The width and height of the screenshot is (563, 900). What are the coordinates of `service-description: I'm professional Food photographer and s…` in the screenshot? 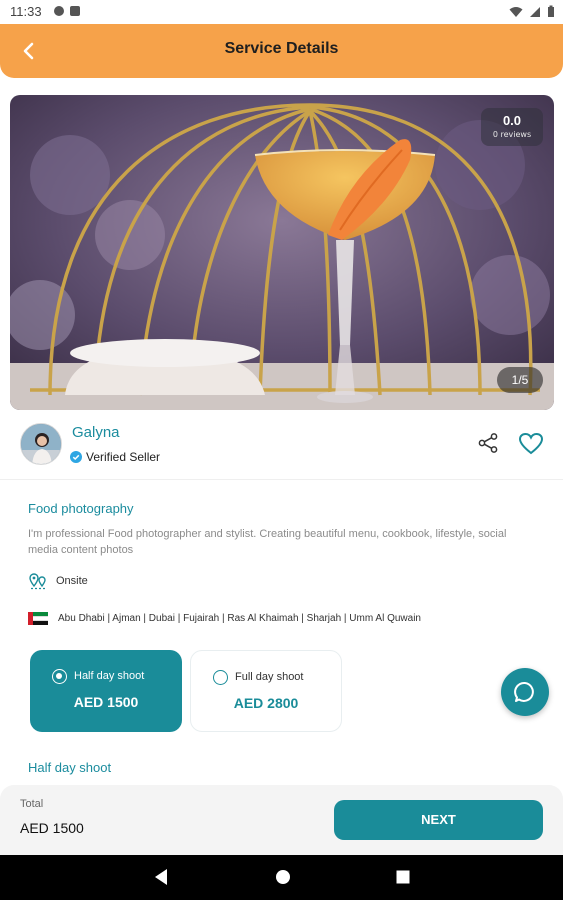 It's located at (267, 542).